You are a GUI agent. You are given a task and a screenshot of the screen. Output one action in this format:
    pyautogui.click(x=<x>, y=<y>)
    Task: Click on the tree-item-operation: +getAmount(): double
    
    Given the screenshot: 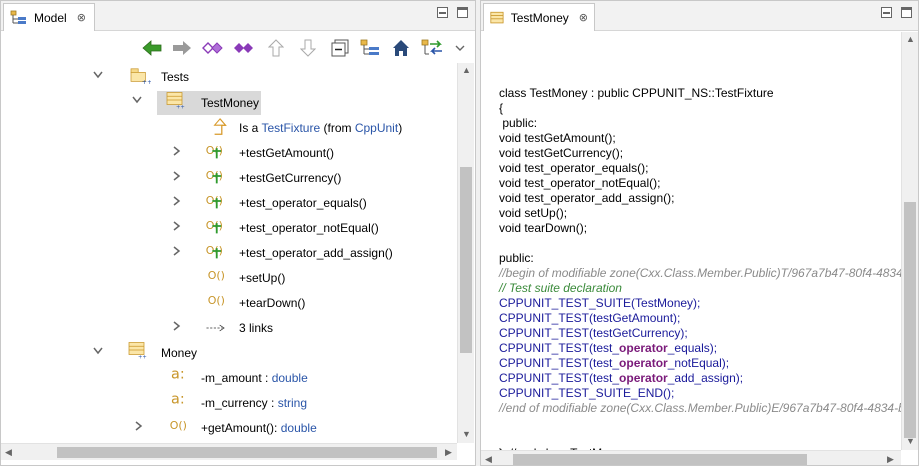 What is the action you would take?
    pyautogui.click(x=259, y=428)
    